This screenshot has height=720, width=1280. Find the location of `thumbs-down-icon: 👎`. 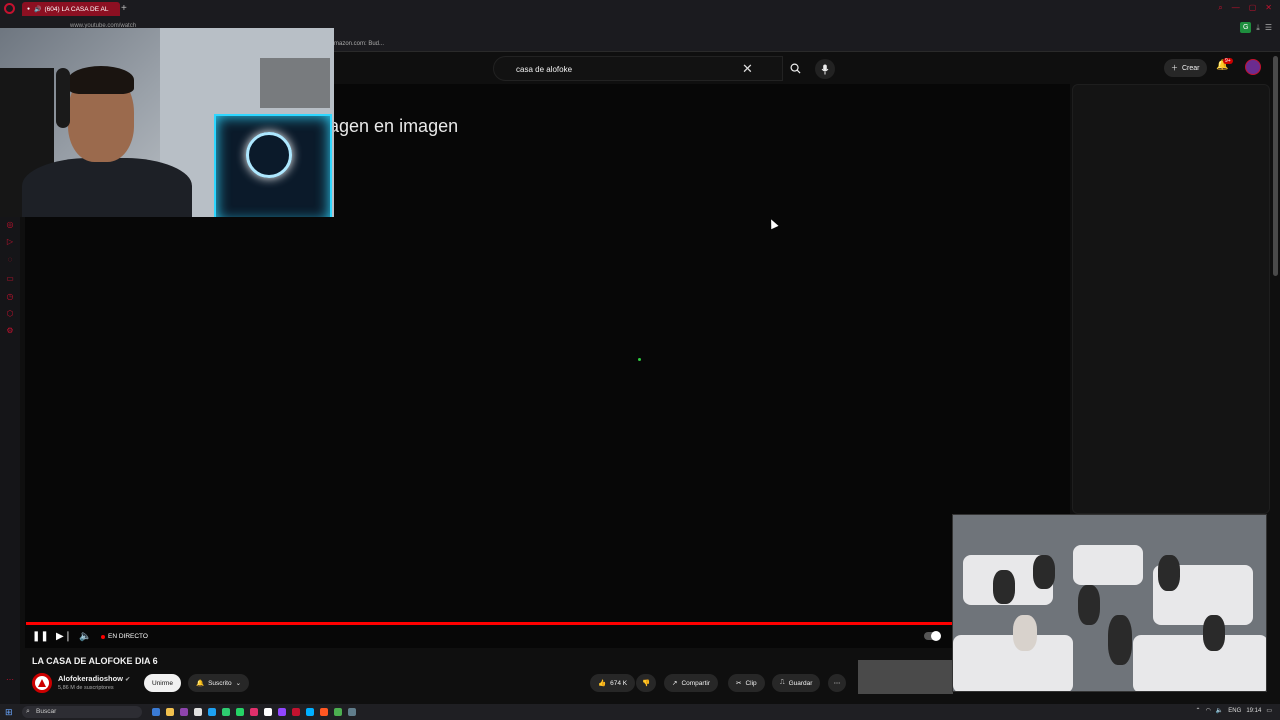

thumbs-down-icon: 👎 is located at coordinates (646, 683).